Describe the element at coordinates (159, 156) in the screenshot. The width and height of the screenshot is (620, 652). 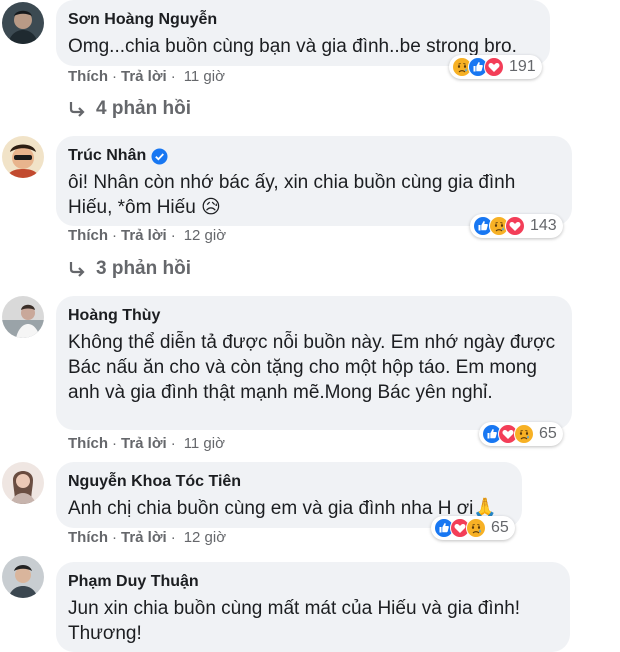
I see `verified-badge-icon` at that location.